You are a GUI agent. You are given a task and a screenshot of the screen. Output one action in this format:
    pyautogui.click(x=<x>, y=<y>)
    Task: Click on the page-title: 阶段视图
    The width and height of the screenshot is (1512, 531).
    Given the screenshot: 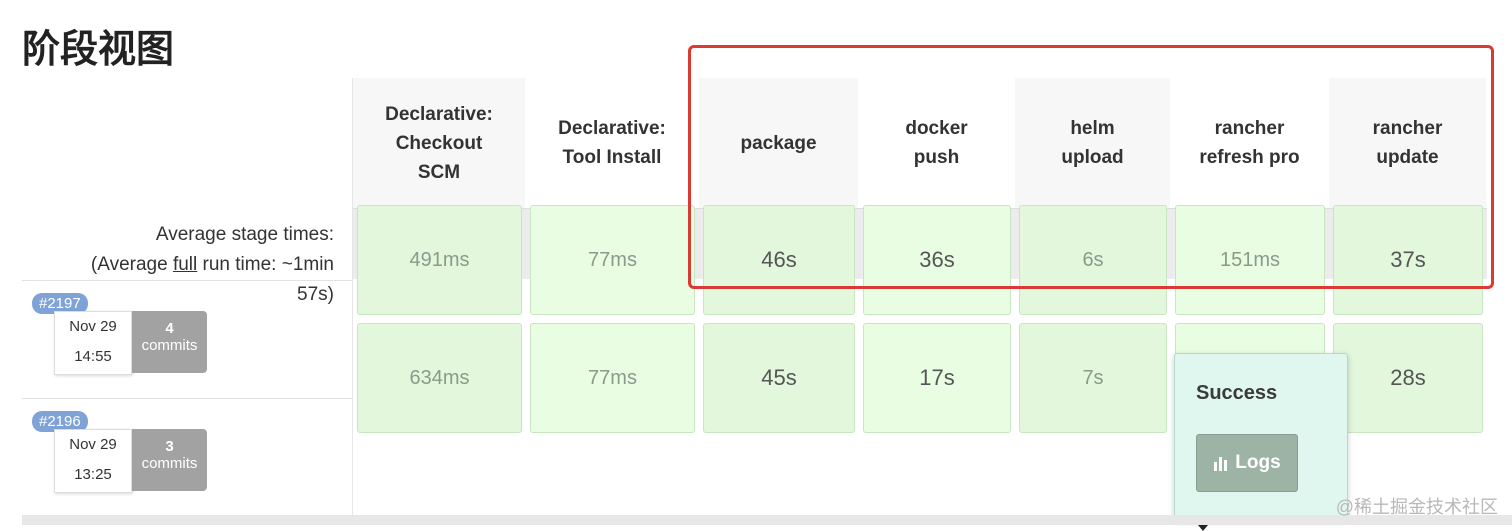 What is the action you would take?
    pyautogui.click(x=98, y=50)
    